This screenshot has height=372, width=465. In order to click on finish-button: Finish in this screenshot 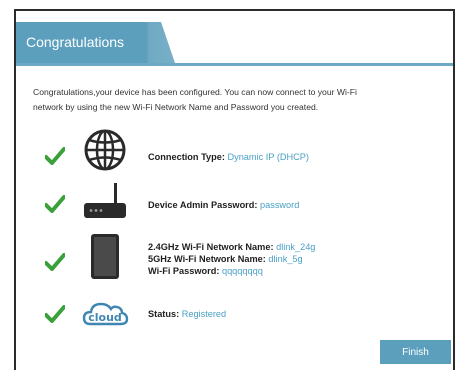, I will do `click(415, 352)`.